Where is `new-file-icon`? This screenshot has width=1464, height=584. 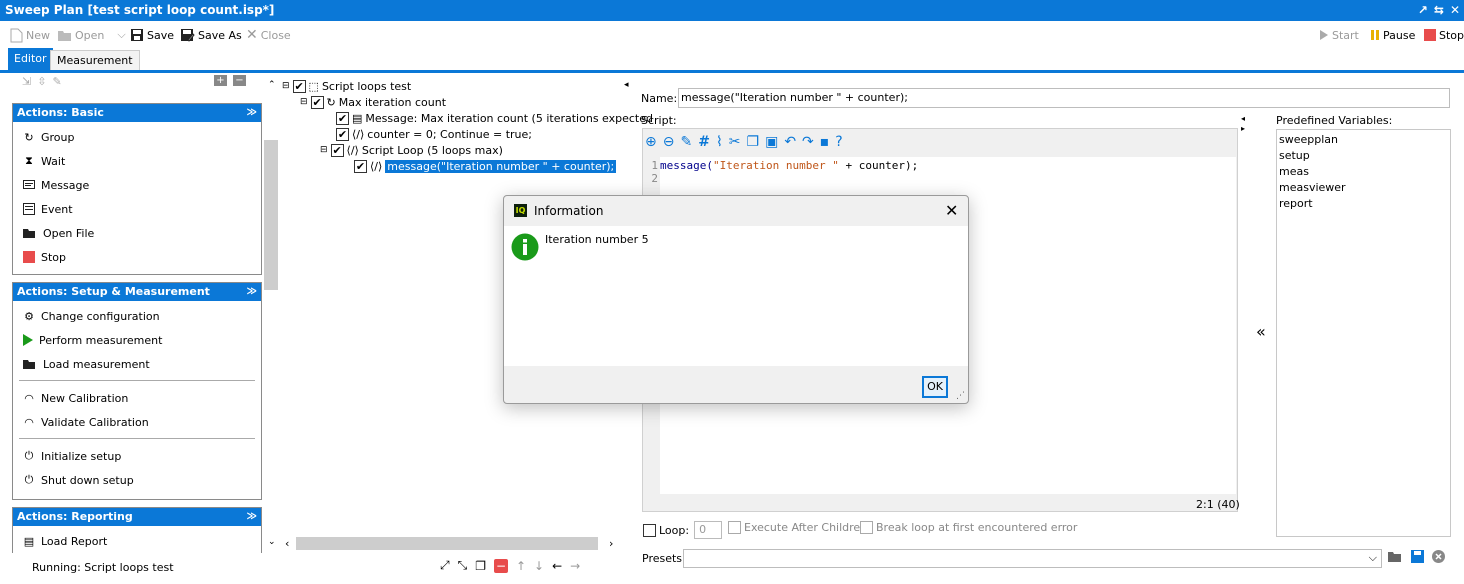
new-file-icon is located at coordinates (16, 35).